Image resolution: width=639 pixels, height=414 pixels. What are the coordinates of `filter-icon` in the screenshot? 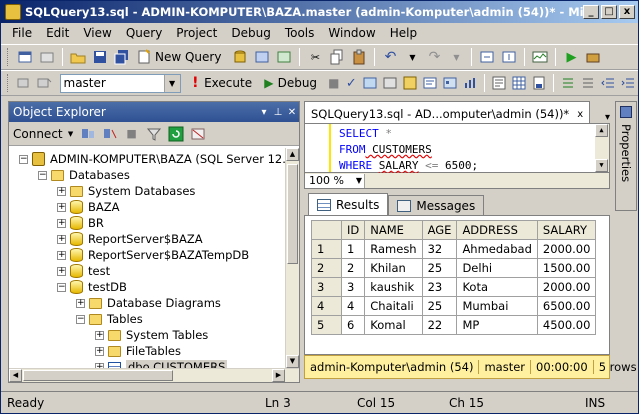 It's located at (154, 134).